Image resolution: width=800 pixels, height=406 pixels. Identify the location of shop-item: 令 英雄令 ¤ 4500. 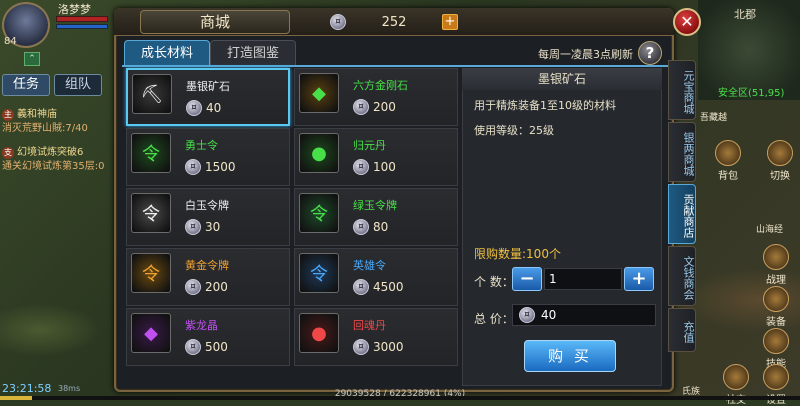
(376, 277).